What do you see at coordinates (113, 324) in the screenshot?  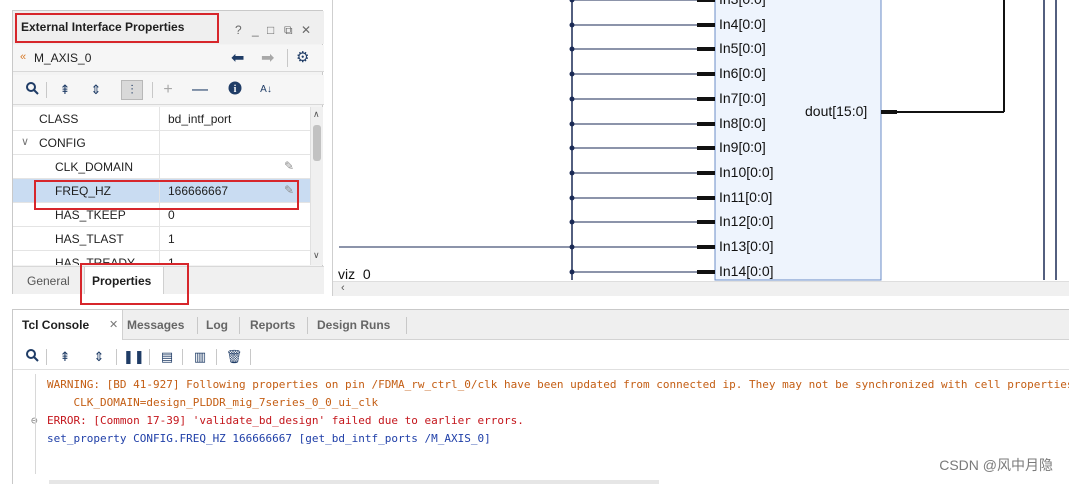 I see `close-icon: ✕` at bounding box center [113, 324].